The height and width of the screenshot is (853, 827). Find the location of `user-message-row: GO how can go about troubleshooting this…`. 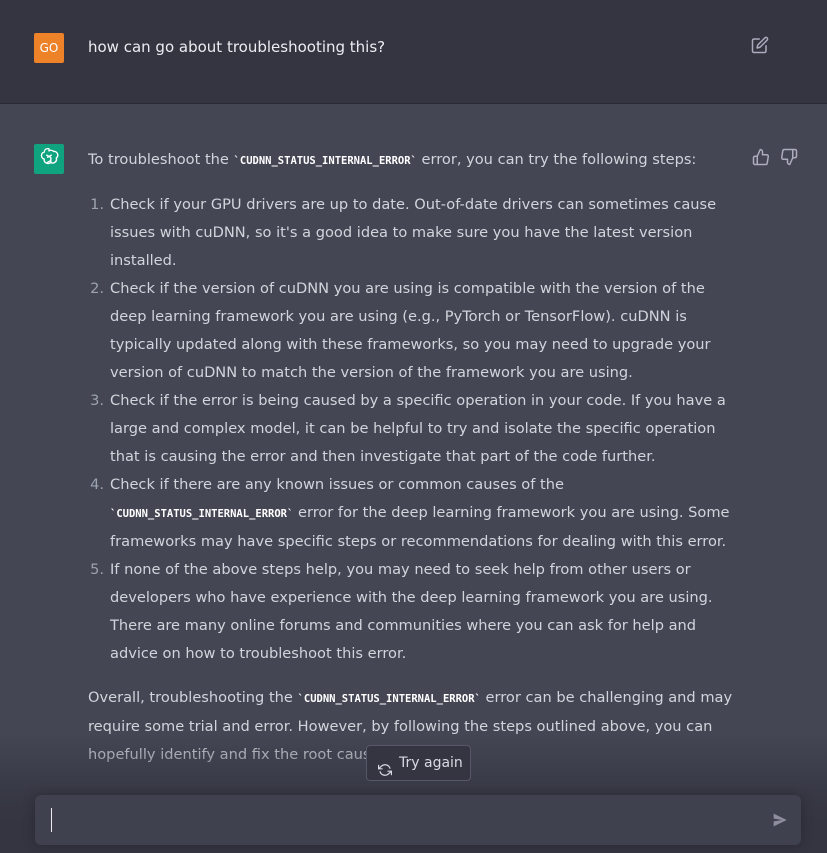

user-message-row: GO how can go about troubleshooting this… is located at coordinates (413, 52).